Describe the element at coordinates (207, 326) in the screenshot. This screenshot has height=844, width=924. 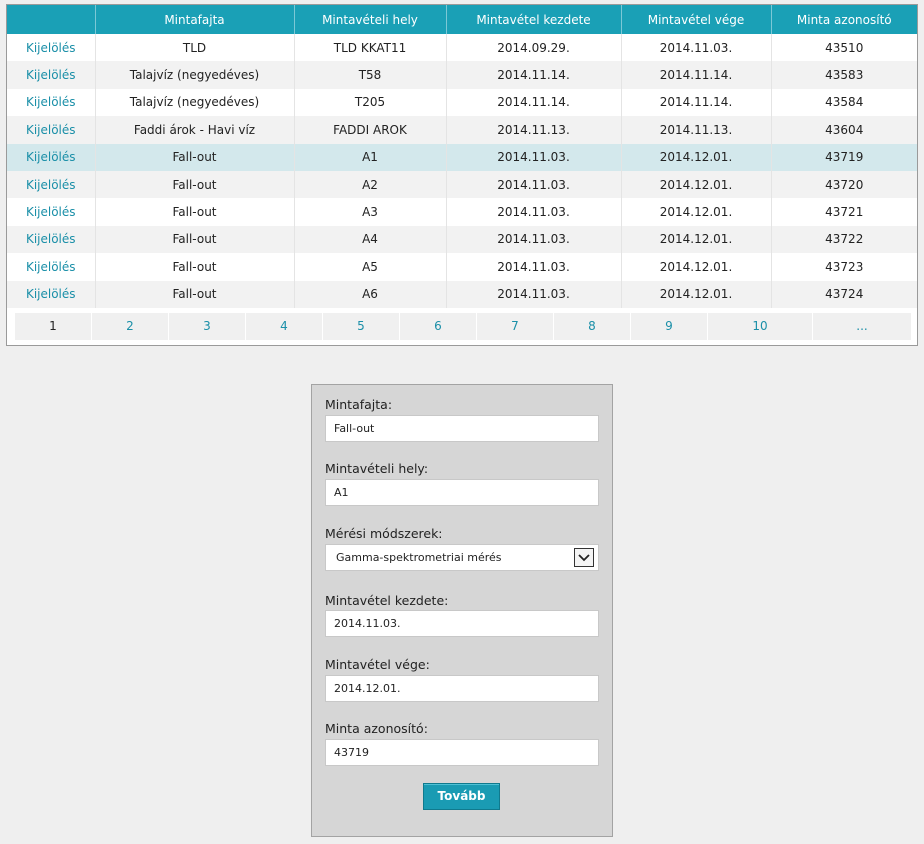
I see `pager-page-3: 3` at that location.